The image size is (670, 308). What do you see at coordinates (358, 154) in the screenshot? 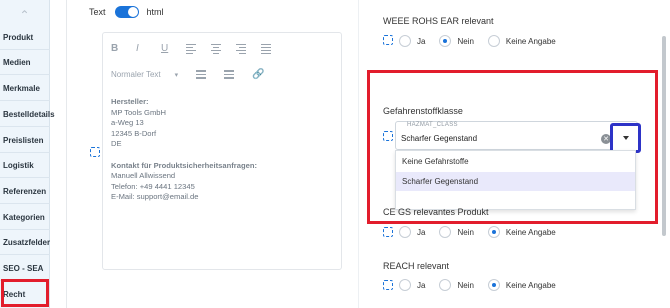
I see `column-divider` at bounding box center [358, 154].